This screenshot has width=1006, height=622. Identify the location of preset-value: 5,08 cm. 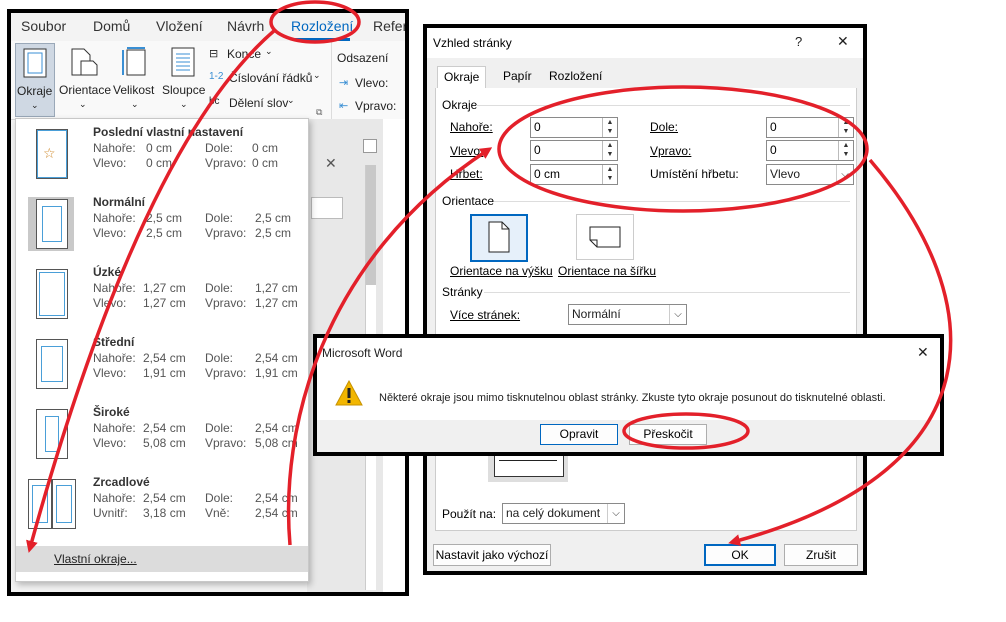
(276, 443).